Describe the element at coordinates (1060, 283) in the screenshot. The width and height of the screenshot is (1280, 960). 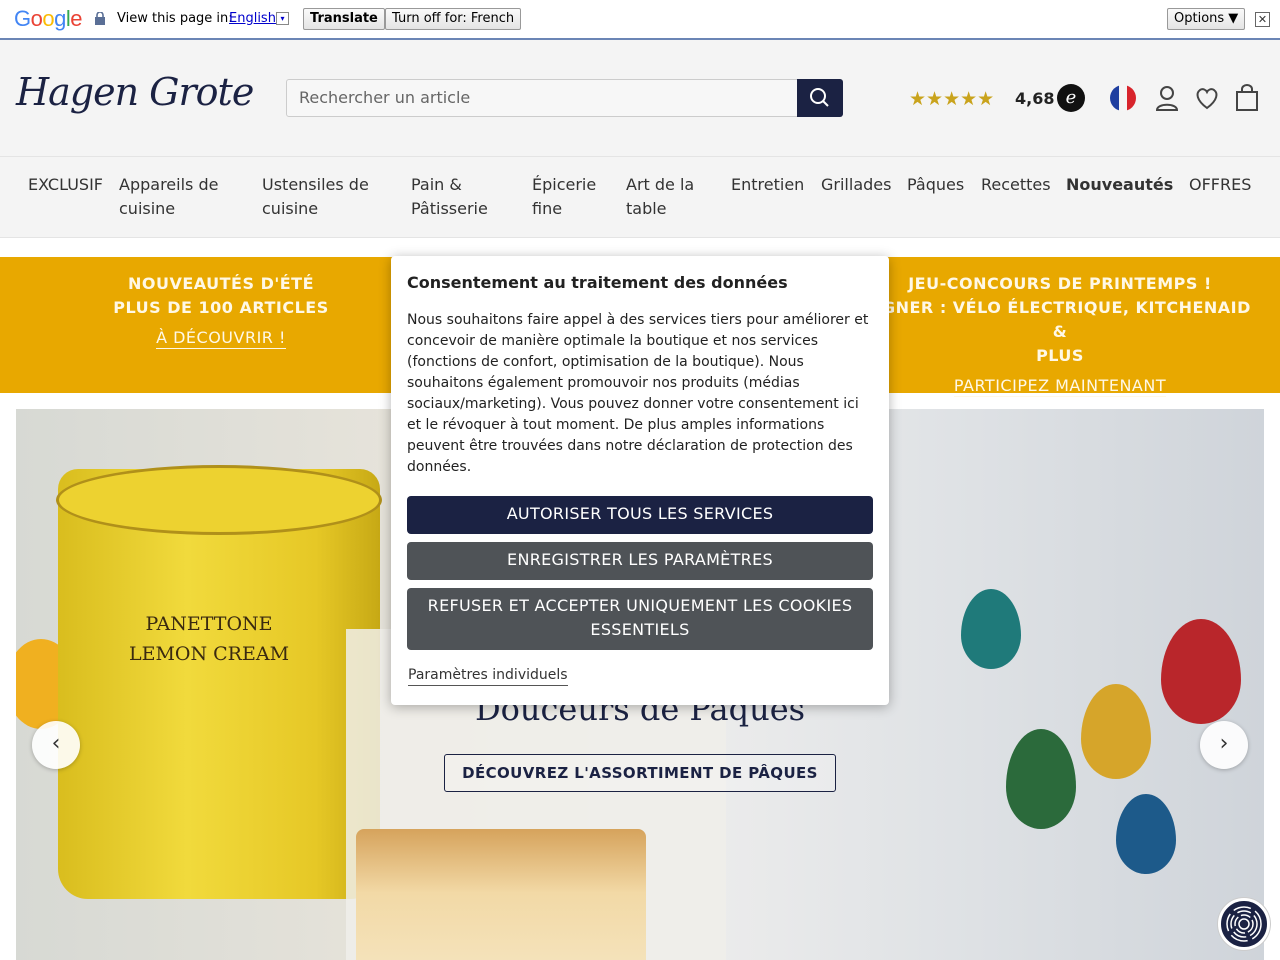
I see `promo-contest-line1: JEU-CONCOURS DE PRINTEMPS !` at that location.